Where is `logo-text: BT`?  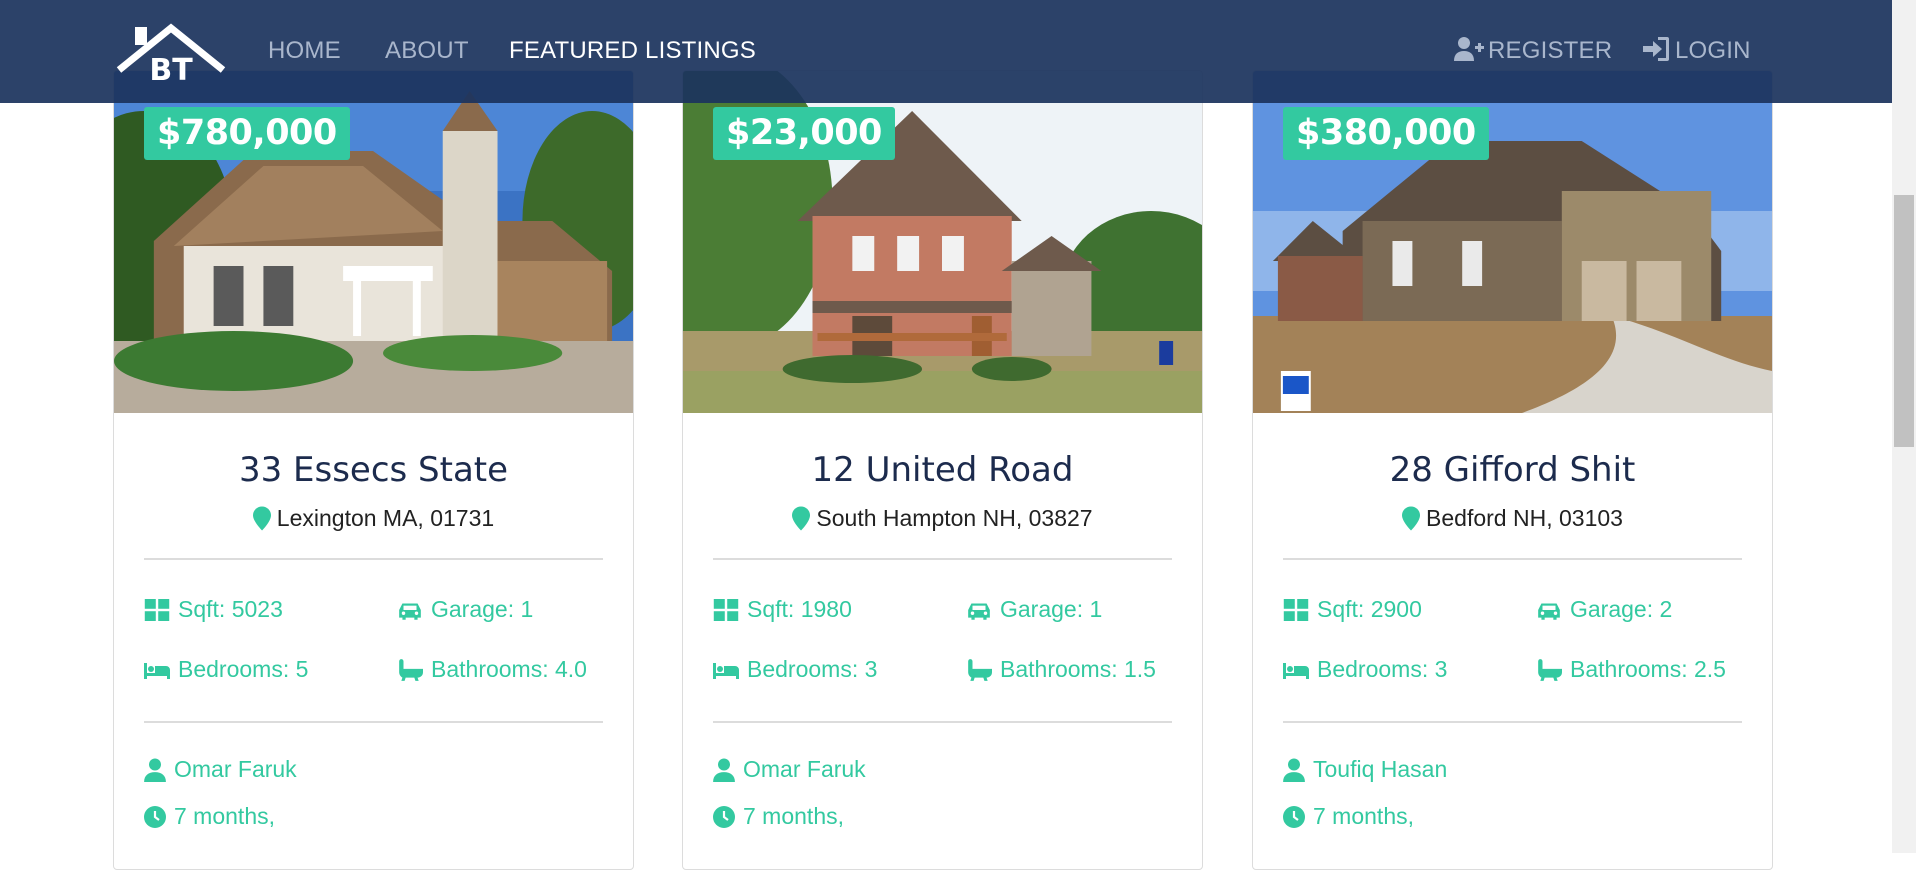 logo-text: BT is located at coordinates (171, 69).